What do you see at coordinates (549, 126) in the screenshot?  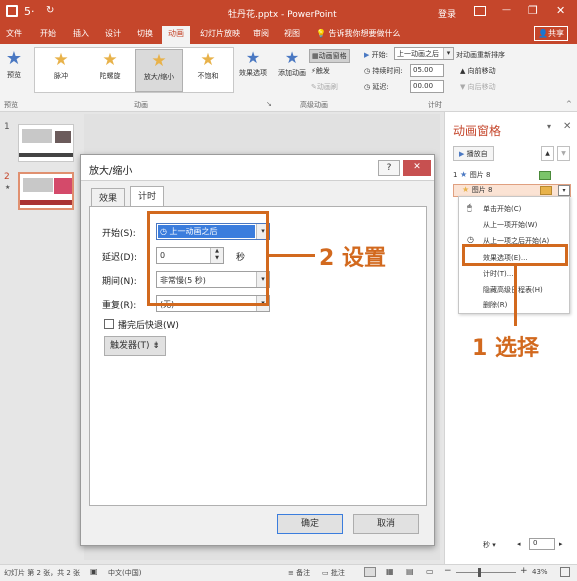 I see `pane-dropdown-icon: ▾` at bounding box center [549, 126].